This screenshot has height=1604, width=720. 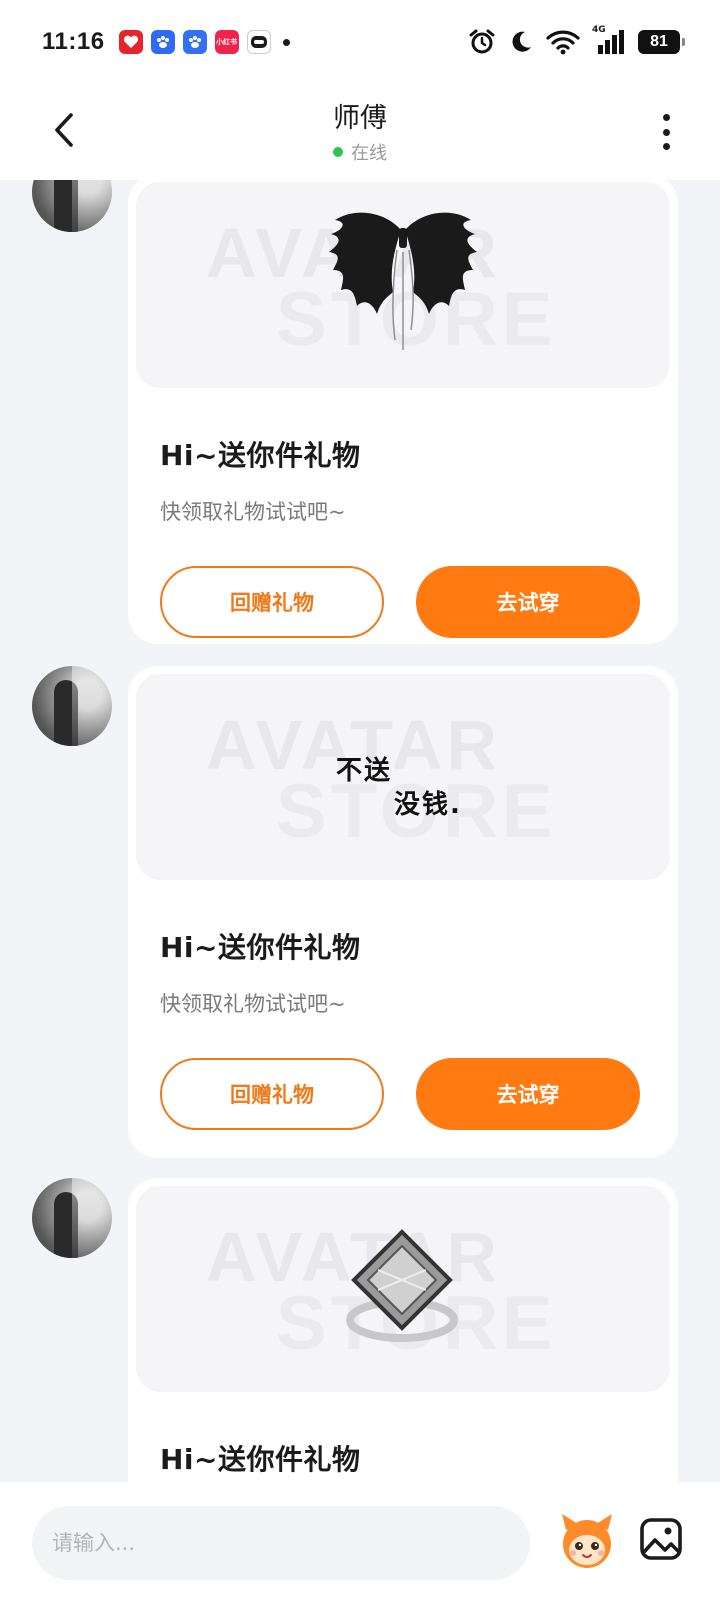 I want to click on baidu-netdisk-icon, so click(x=162, y=42).